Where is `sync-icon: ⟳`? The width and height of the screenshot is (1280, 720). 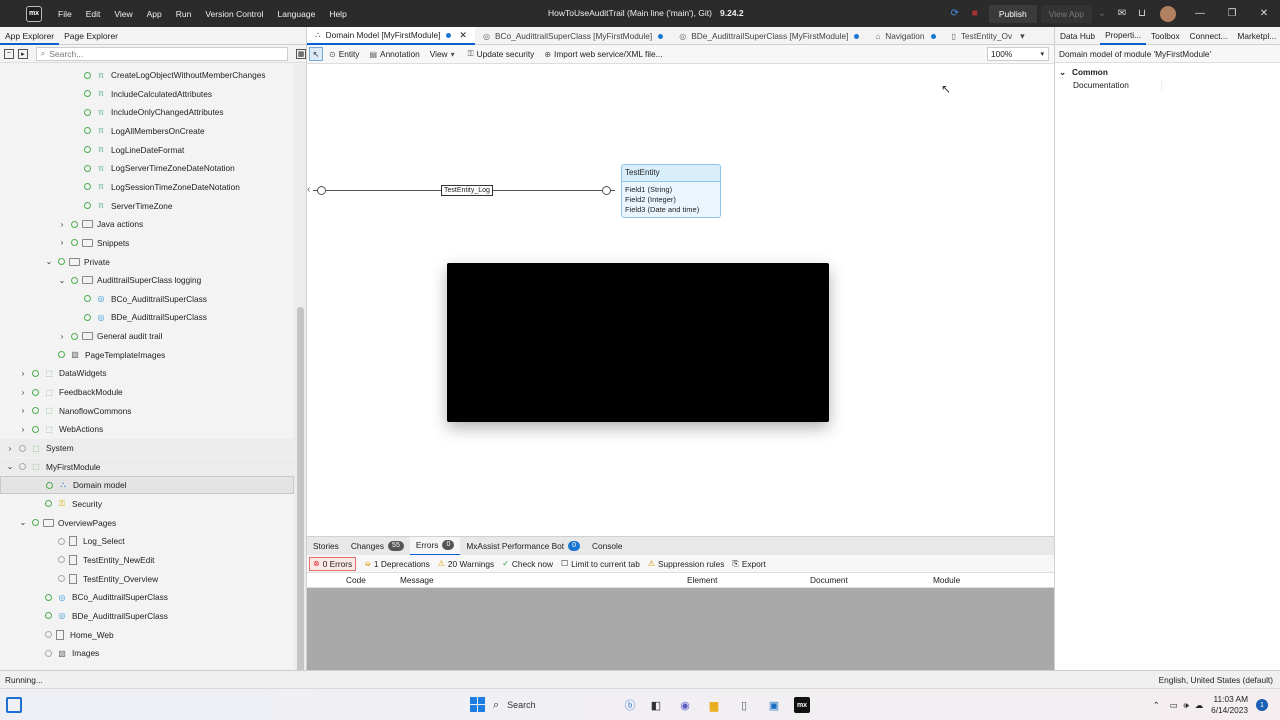 sync-icon: ⟳ is located at coordinates (955, 14).